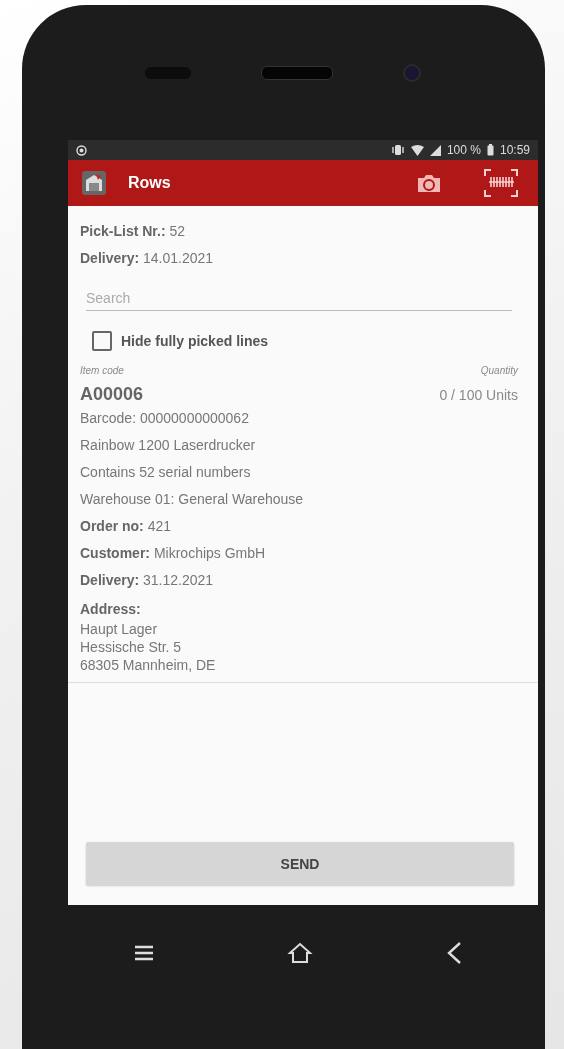  What do you see at coordinates (166, 472) in the screenshot?
I see `item-detail: Contains 52 serial numbers` at bounding box center [166, 472].